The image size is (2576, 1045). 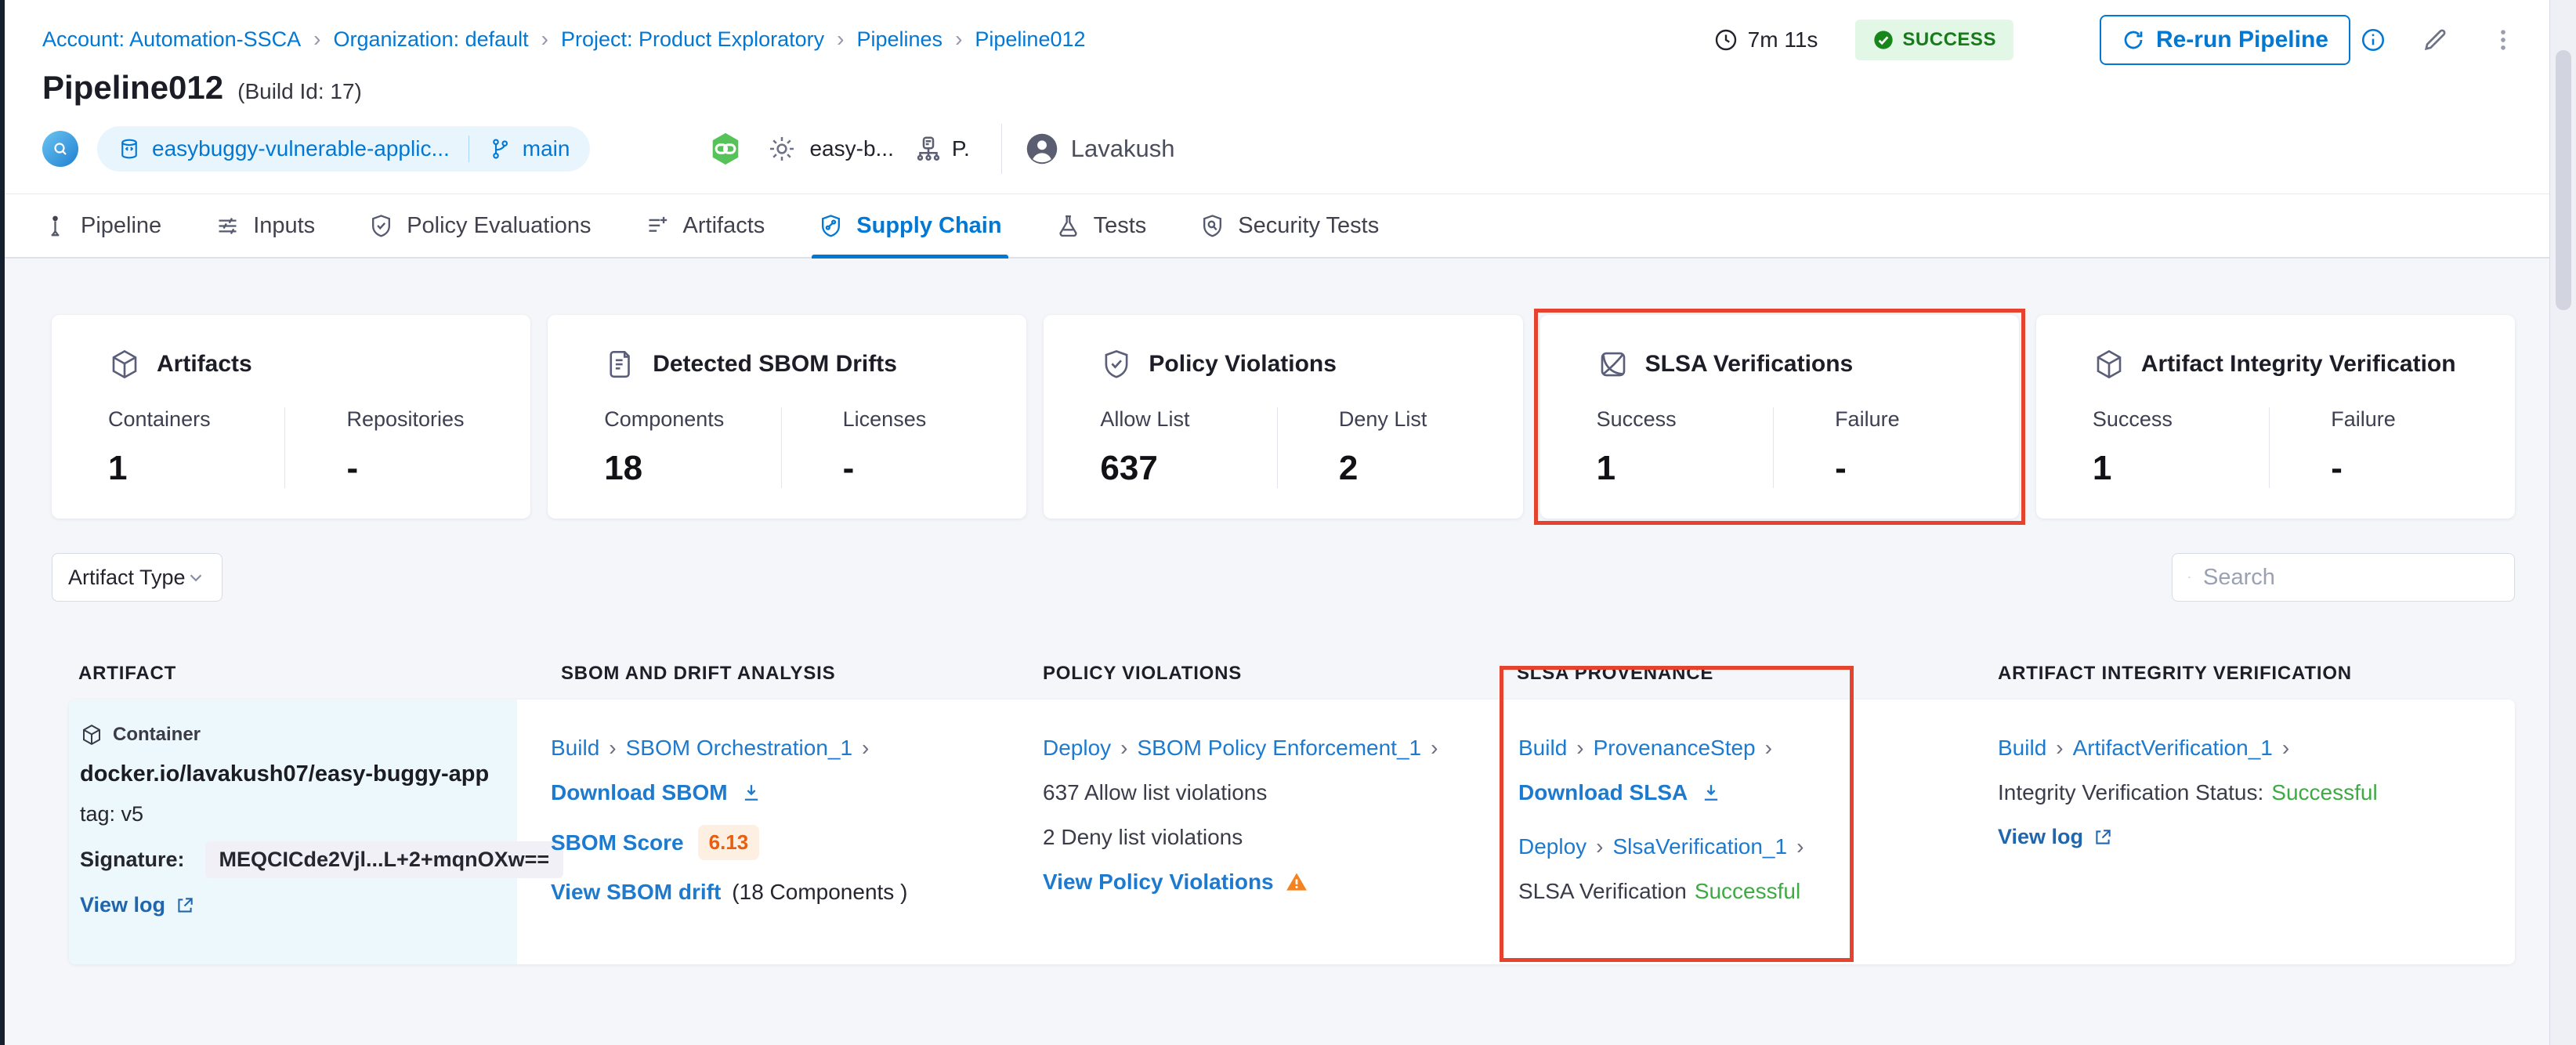 I want to click on view-sbom-drift-link: View SBOM drift, so click(x=636, y=892).